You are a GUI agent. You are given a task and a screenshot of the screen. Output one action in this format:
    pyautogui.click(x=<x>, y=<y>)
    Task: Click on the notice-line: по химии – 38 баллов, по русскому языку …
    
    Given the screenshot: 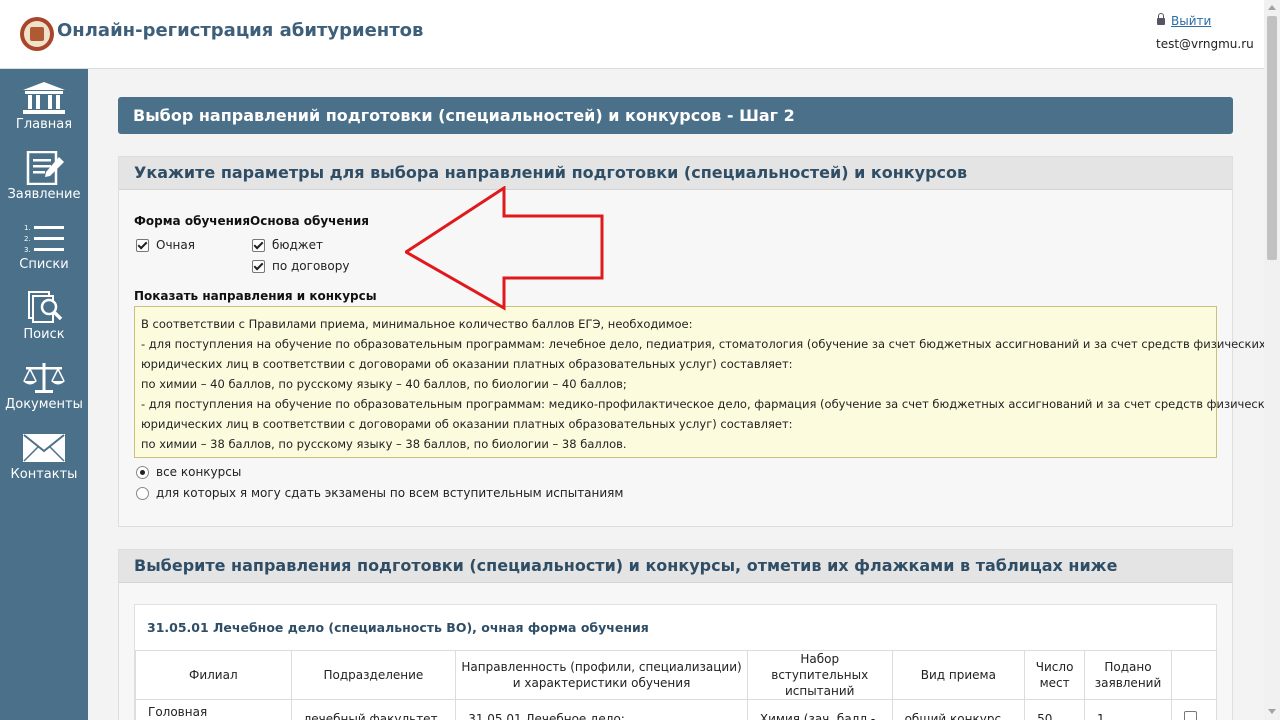 What is the action you would take?
    pyautogui.click(x=384, y=444)
    